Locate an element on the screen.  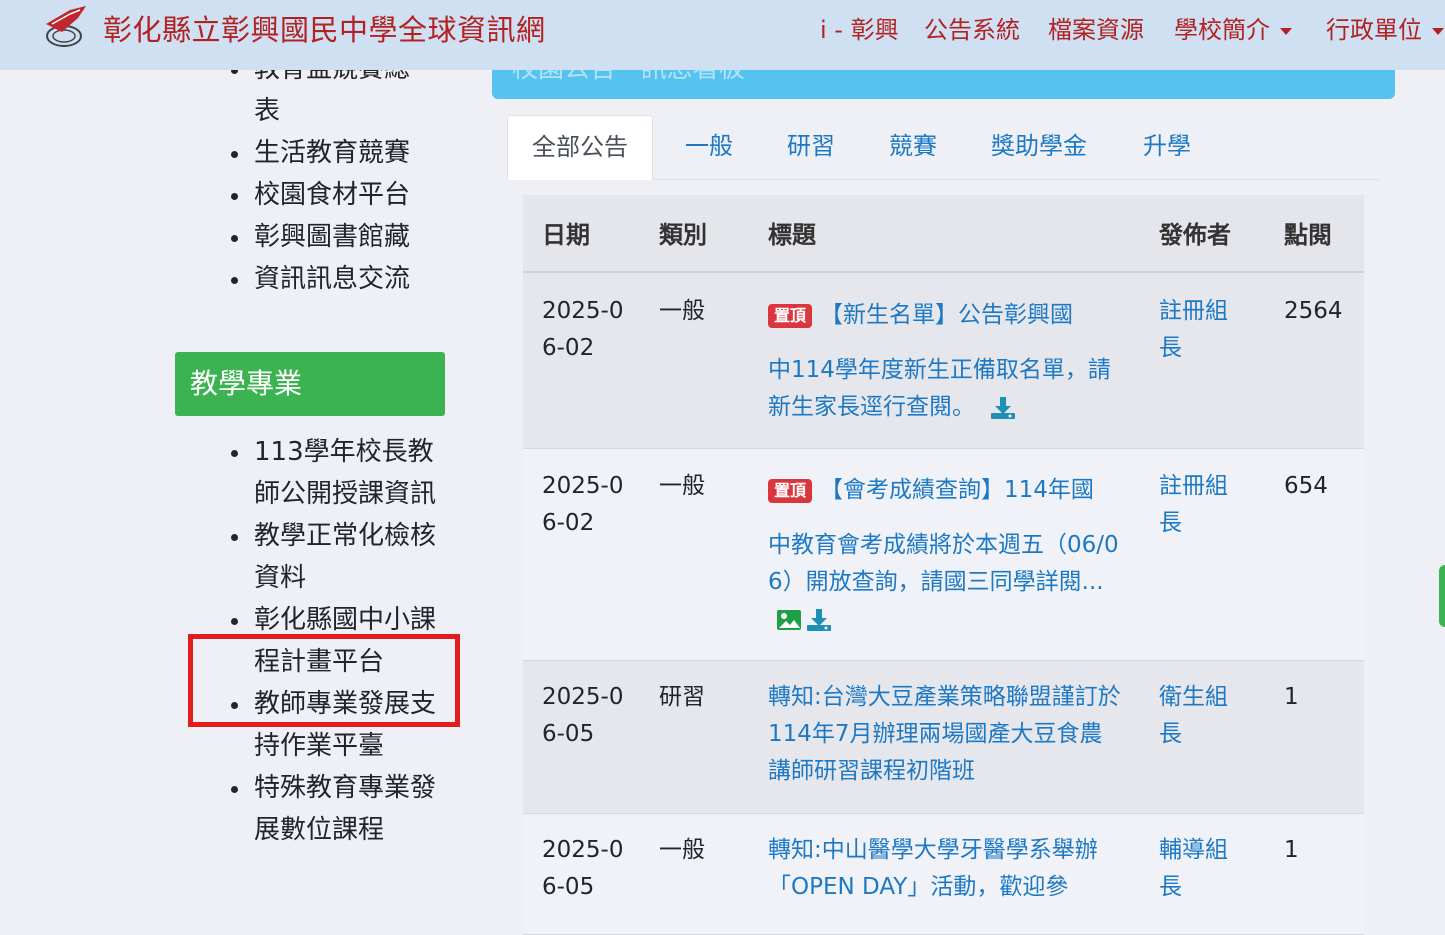
tab-general: 一般 is located at coordinates (709, 147).